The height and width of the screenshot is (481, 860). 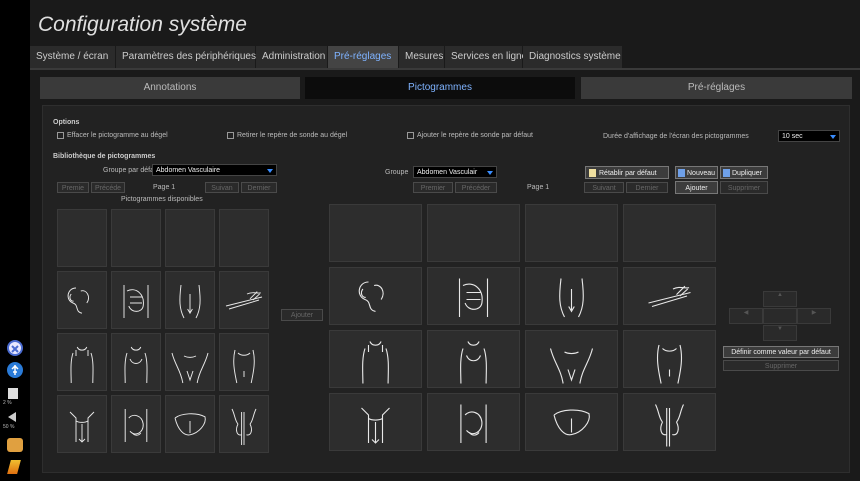 What do you see at coordinates (716, 88) in the screenshot?
I see `subtab-presets: Pré-réglages` at bounding box center [716, 88].